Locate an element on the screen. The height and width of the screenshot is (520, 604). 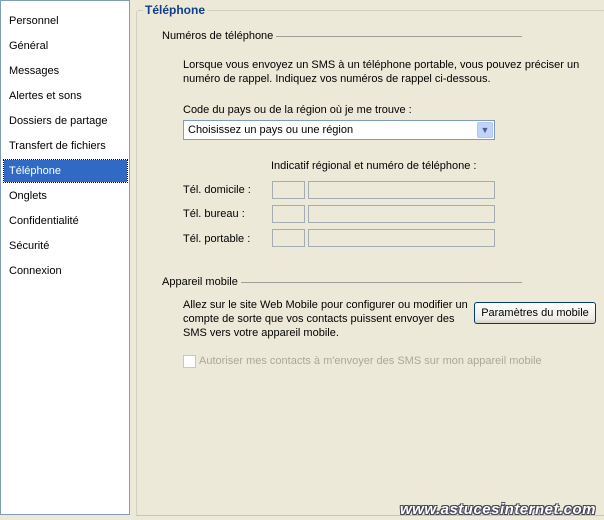
sidebar-item-confidentialite: Confidentialité is located at coordinates (65, 221).